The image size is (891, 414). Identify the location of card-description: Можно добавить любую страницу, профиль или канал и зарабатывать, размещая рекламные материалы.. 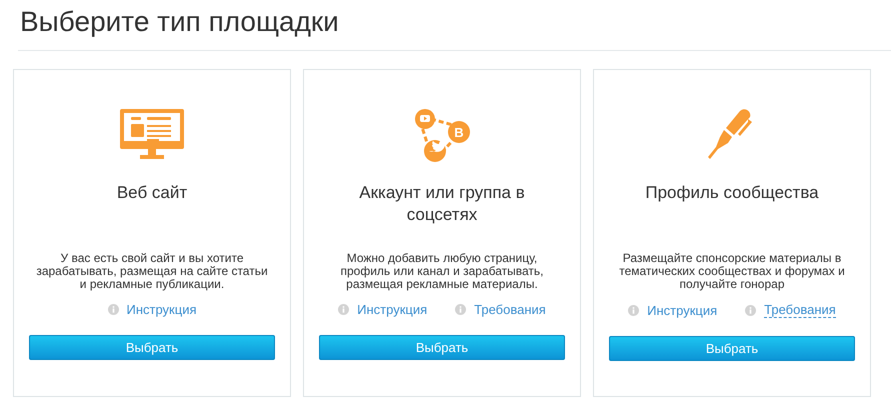
(442, 272).